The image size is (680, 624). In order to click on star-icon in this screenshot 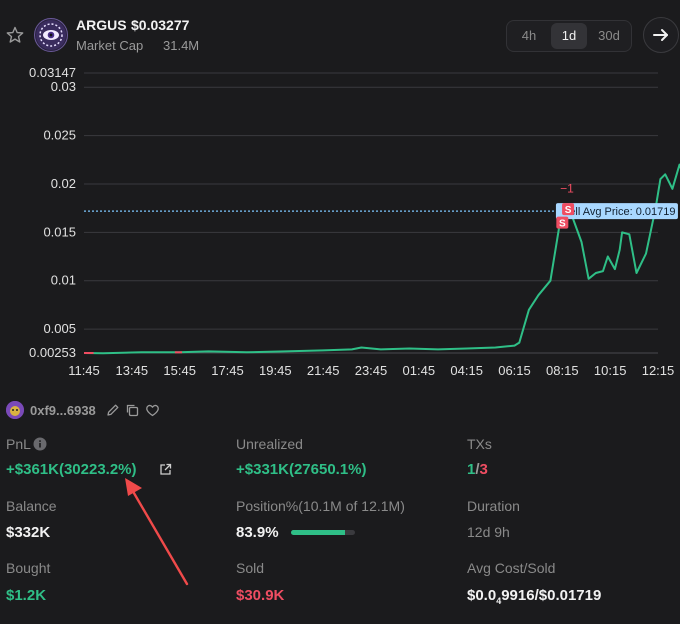, I will do `click(15, 35)`.